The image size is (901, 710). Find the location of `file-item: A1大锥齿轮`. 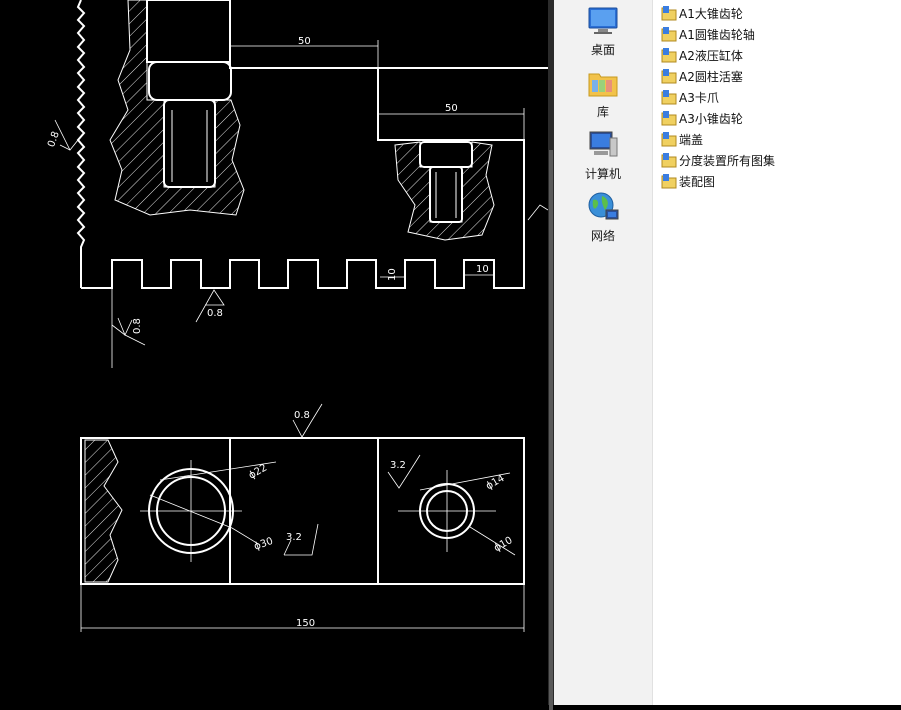

file-item: A1大锥齿轮 is located at coordinates (702, 13).